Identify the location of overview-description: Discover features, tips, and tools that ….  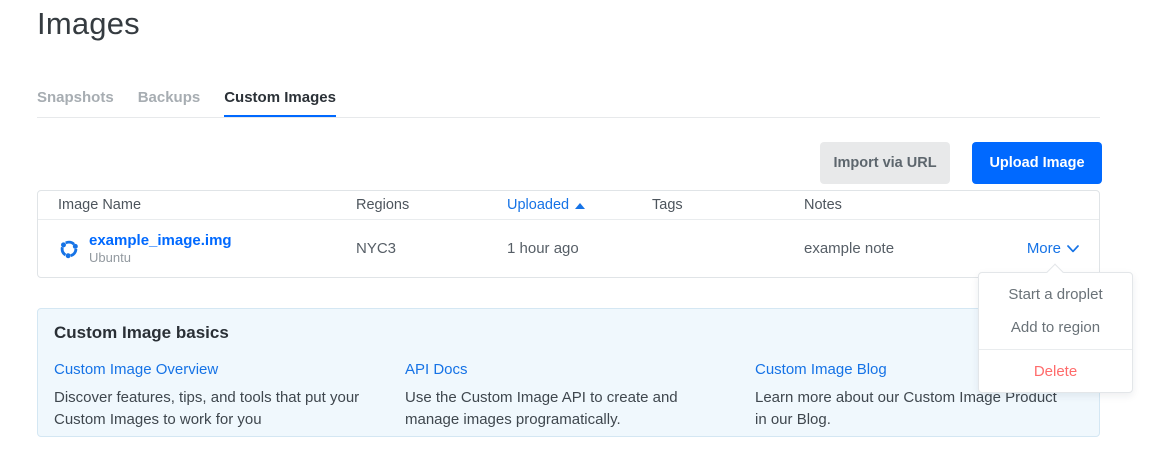
(207, 408).